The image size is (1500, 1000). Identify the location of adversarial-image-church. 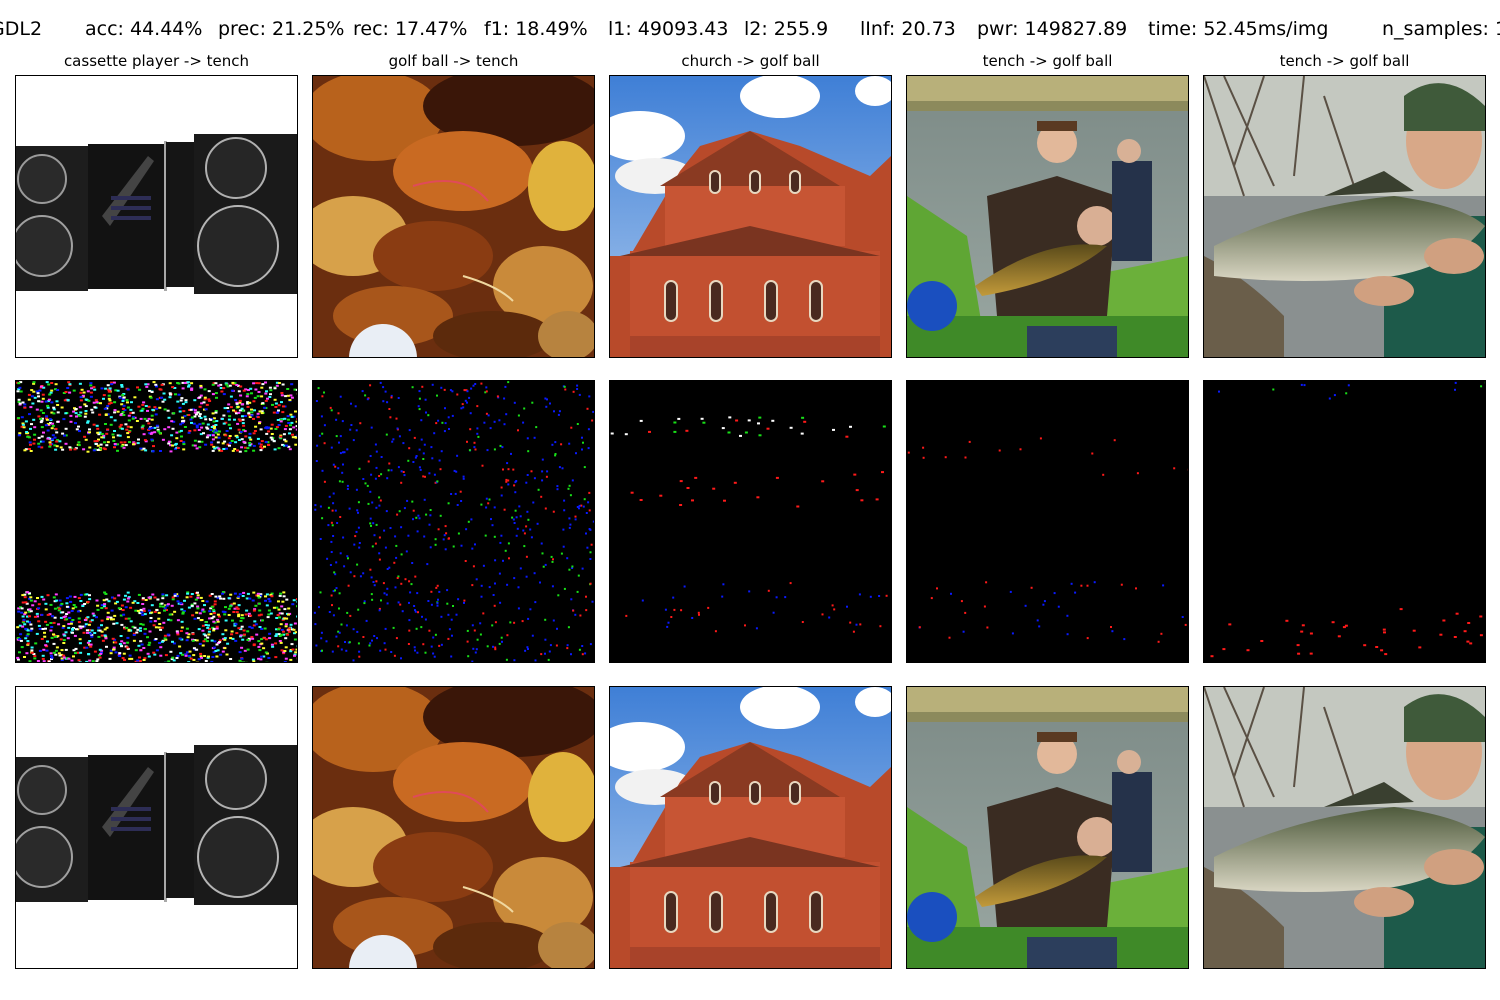
(750, 827).